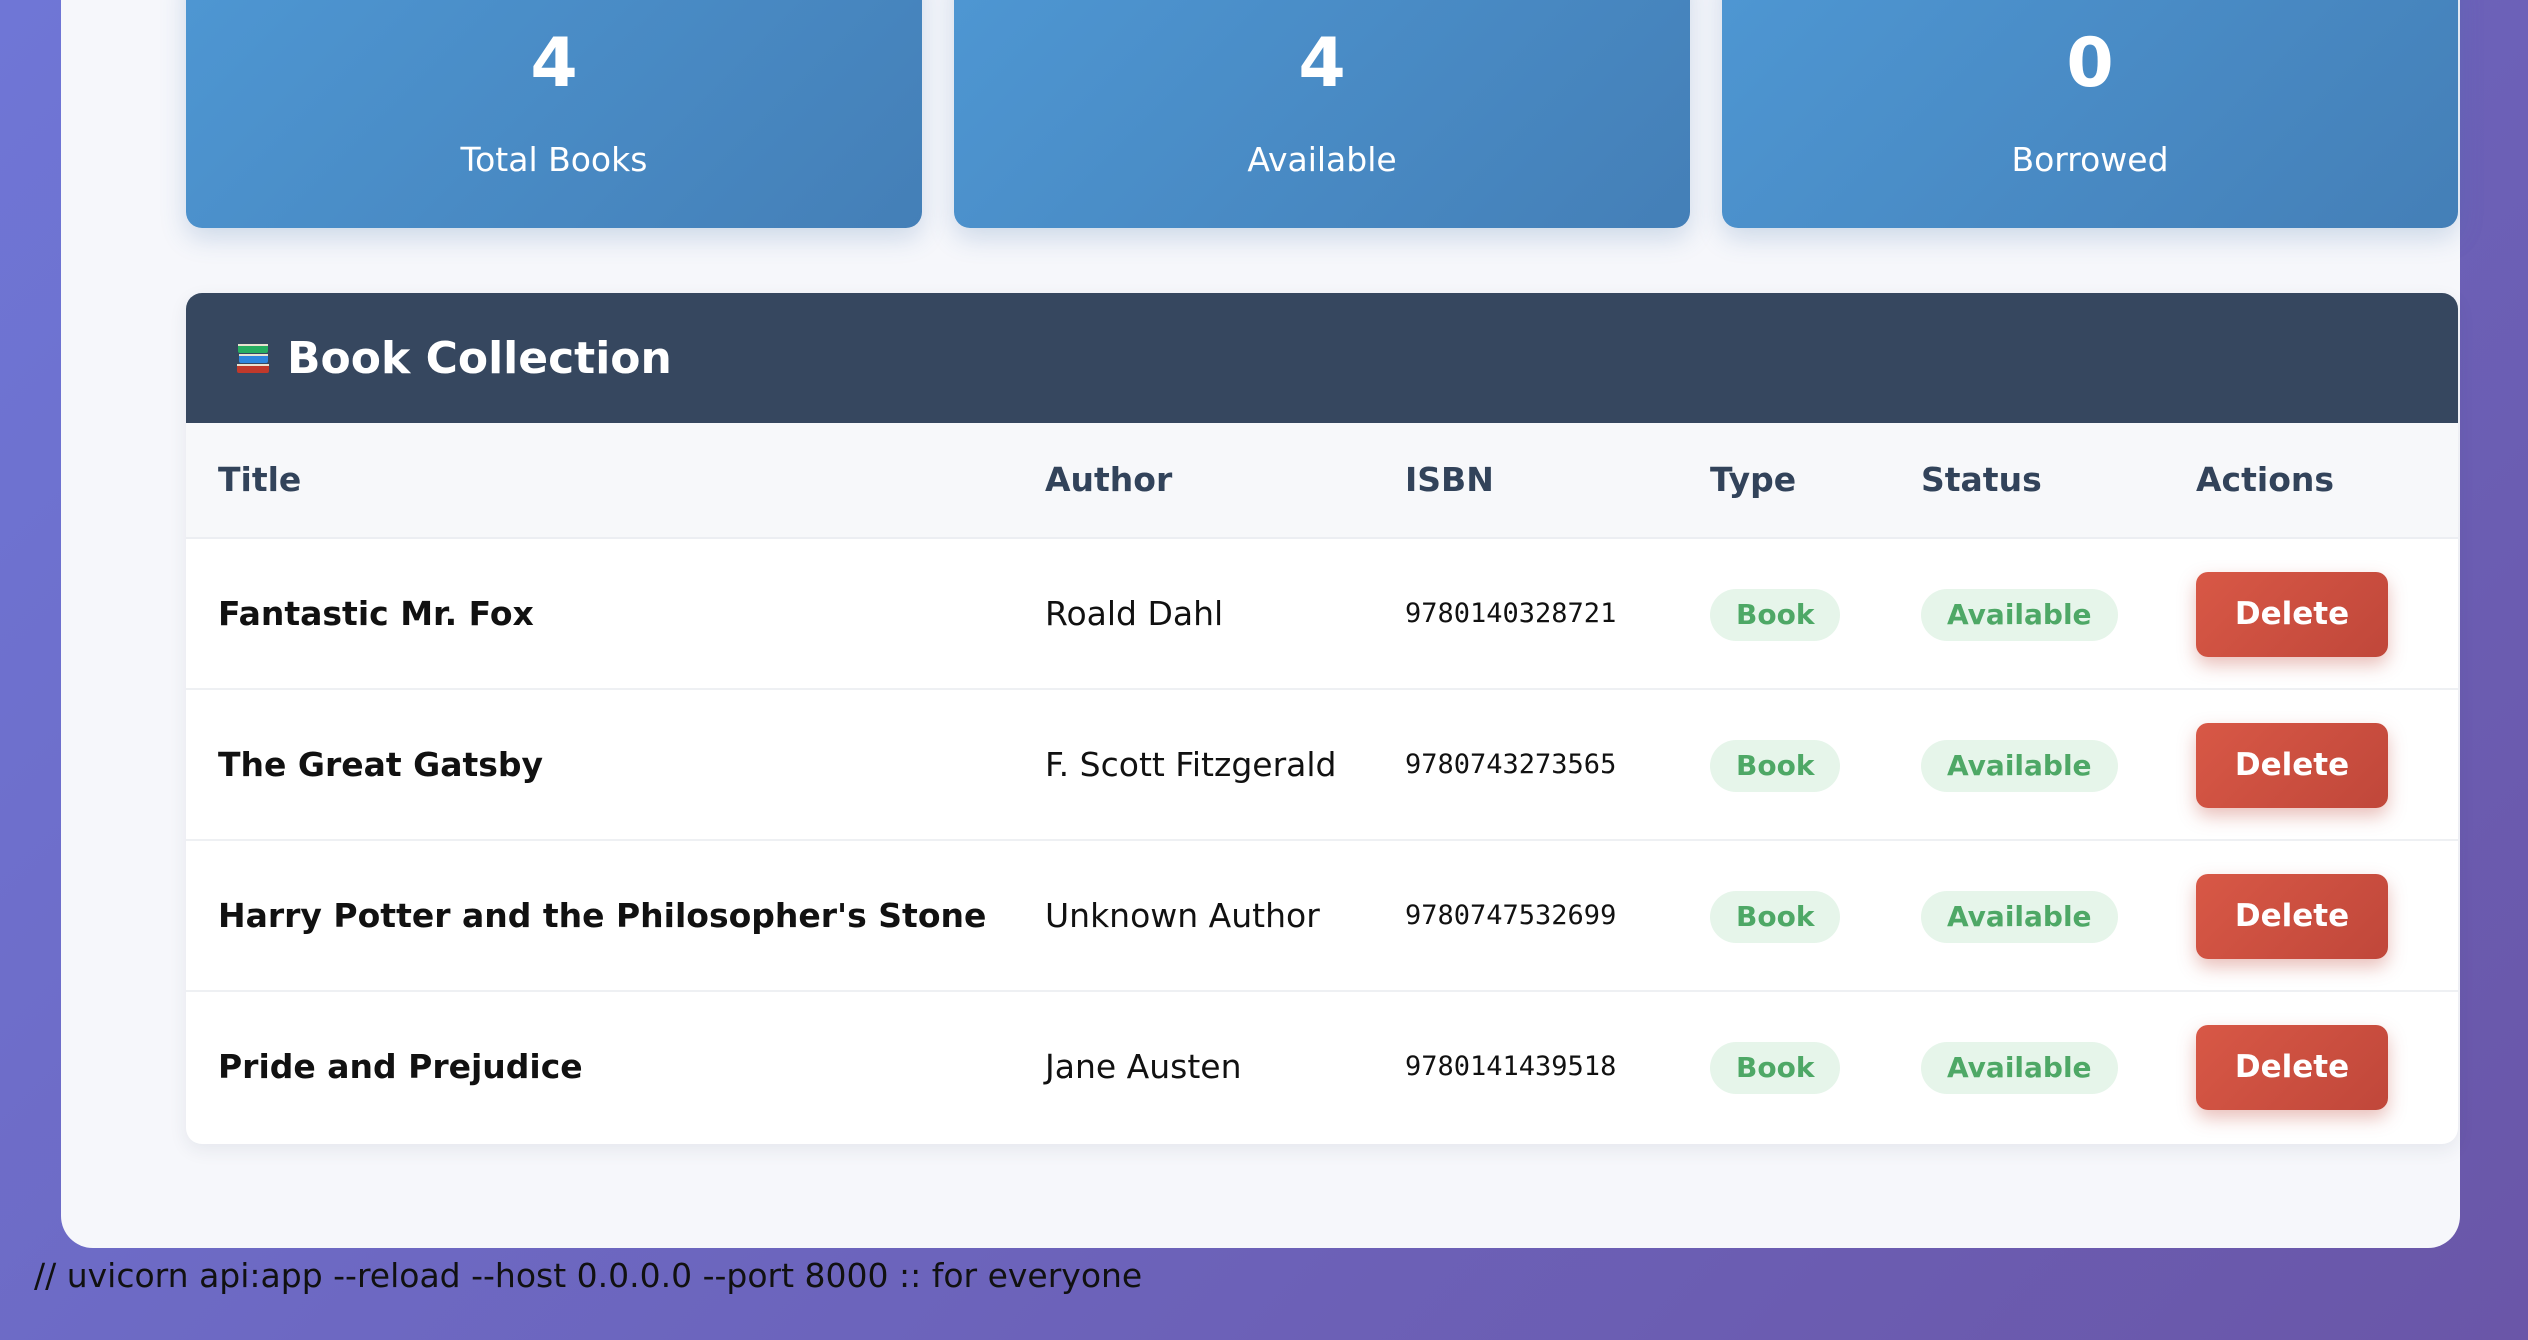 This screenshot has width=2528, height=1340. What do you see at coordinates (1753, 479) in the screenshot?
I see `column-header-type: Type` at bounding box center [1753, 479].